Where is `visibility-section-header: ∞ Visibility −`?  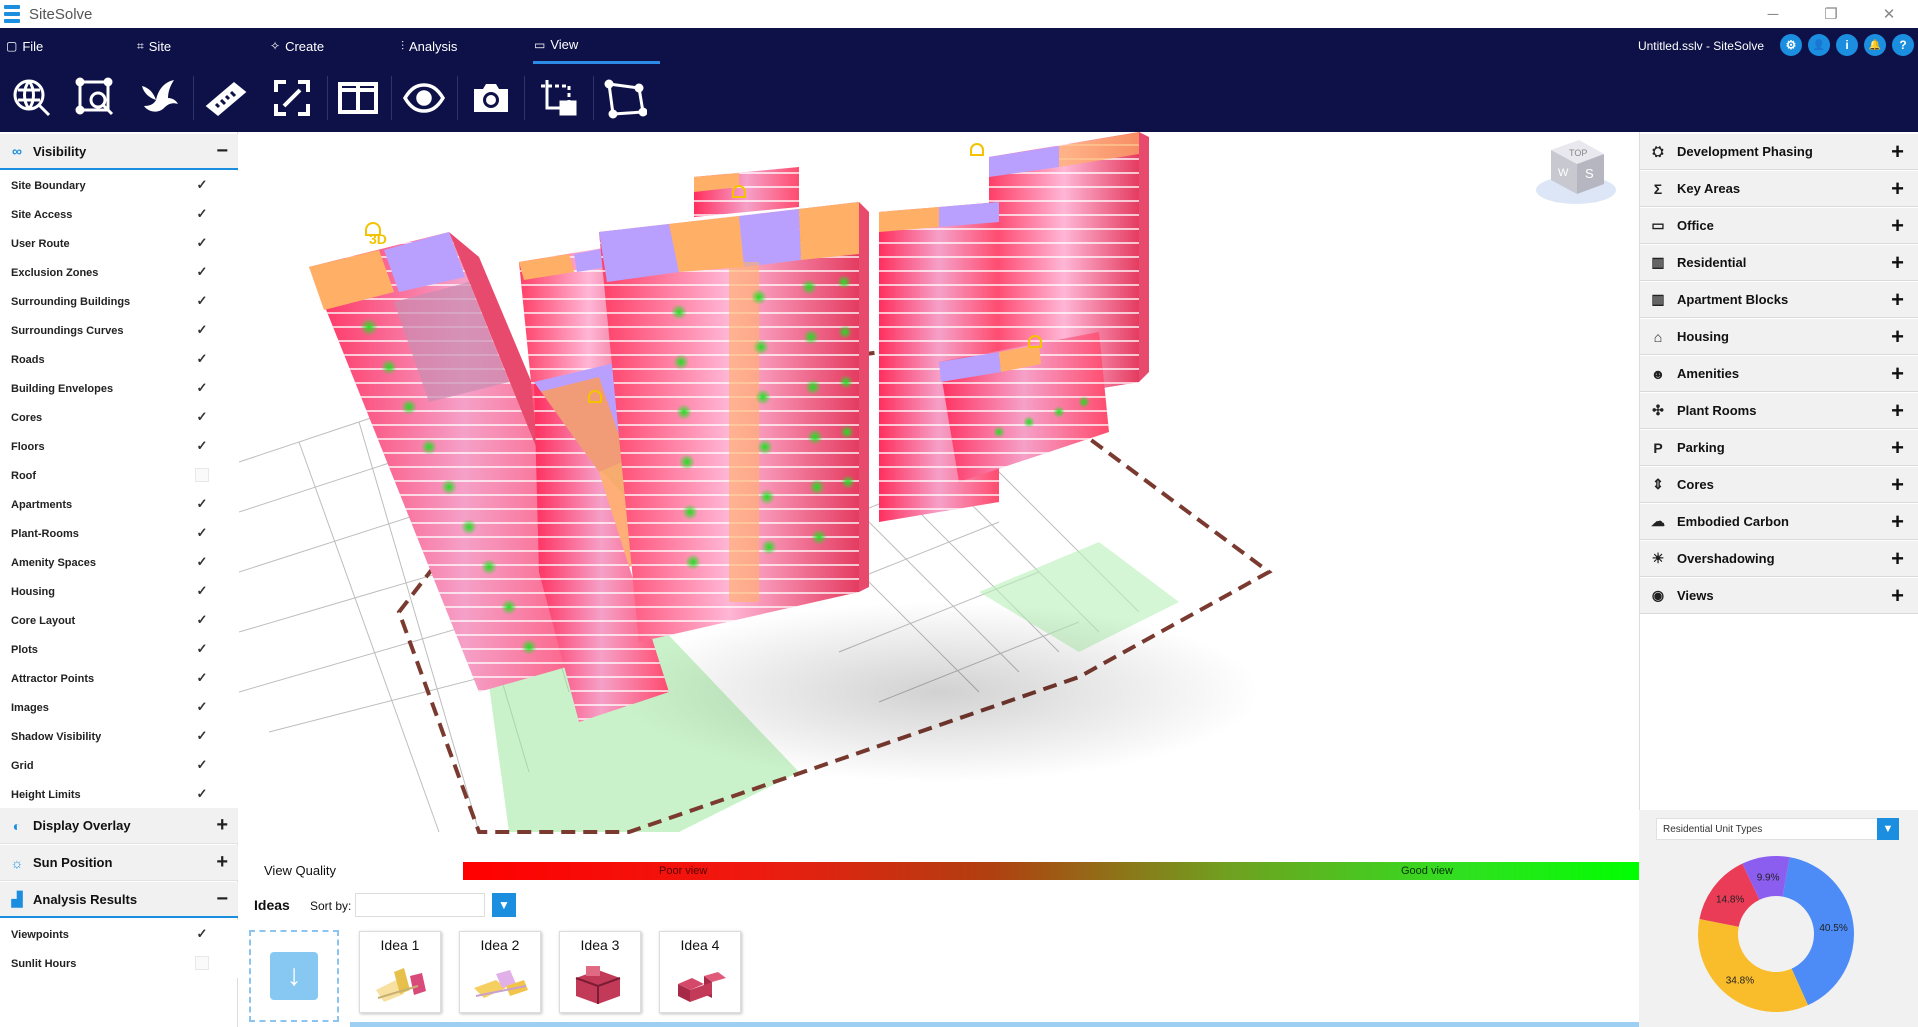 visibility-section-header: ∞ Visibility − is located at coordinates (119, 152).